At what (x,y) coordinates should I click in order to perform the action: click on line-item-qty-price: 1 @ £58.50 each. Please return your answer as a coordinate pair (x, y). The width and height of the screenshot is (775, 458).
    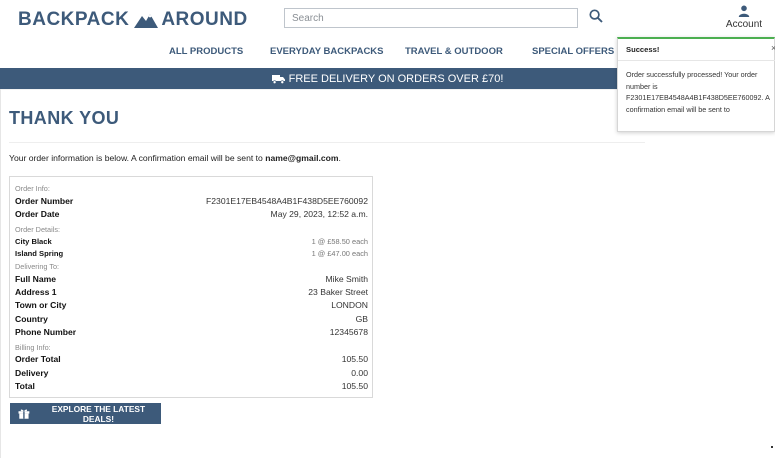
    Looking at the image, I should click on (339, 241).